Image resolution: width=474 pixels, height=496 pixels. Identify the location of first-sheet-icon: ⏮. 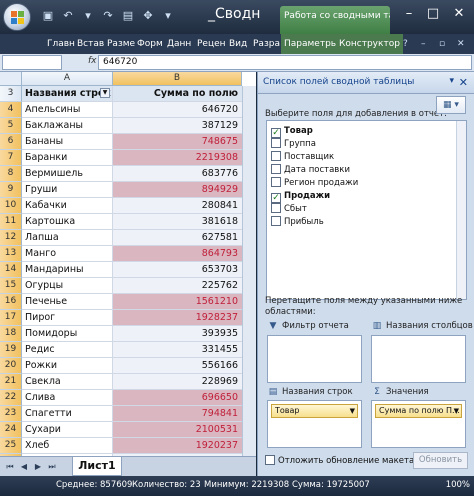
(10, 467).